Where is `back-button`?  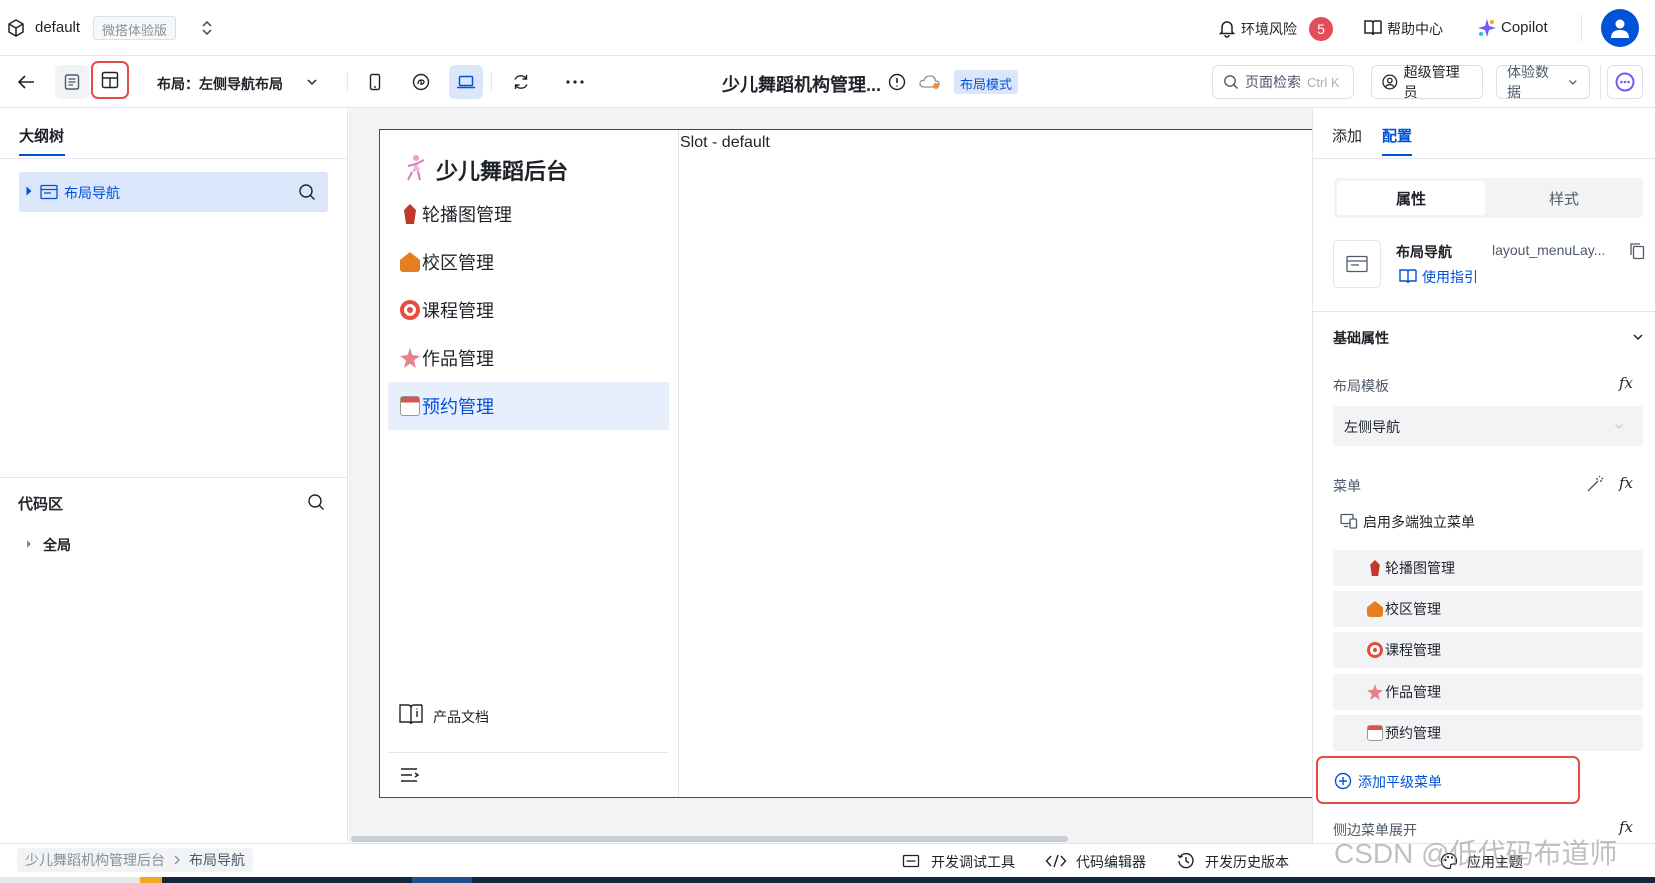
back-button is located at coordinates (26, 82).